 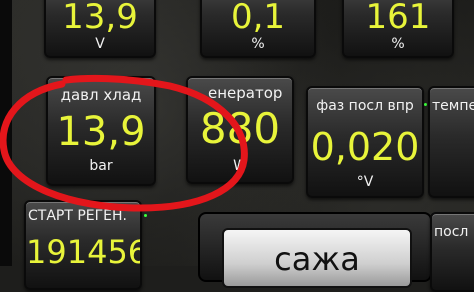 I want to click on gauge-unit: bar, so click(x=101, y=166).